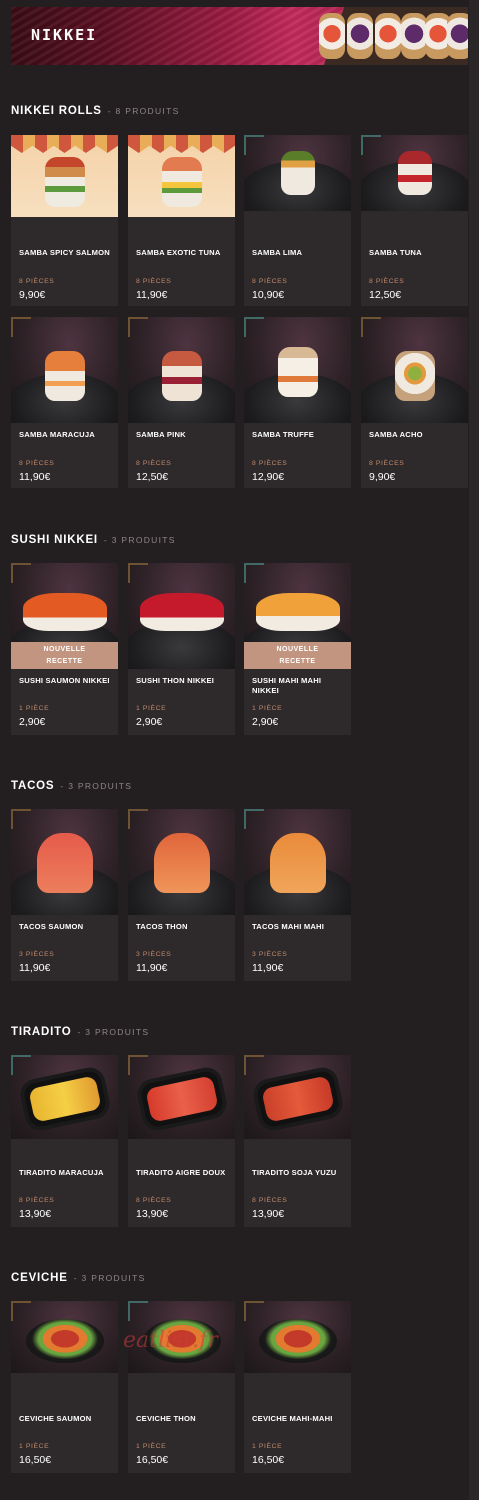  I want to click on product-card: SAMBA SPICY SALMON 8 PIÈCES 9,90€, so click(64, 220).